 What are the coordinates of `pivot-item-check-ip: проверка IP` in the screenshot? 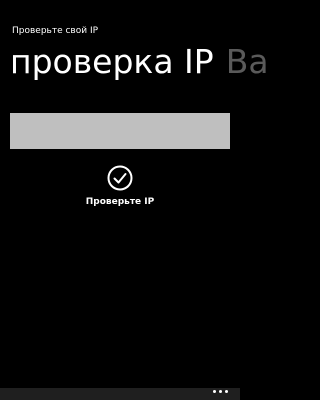 It's located at (112, 61).